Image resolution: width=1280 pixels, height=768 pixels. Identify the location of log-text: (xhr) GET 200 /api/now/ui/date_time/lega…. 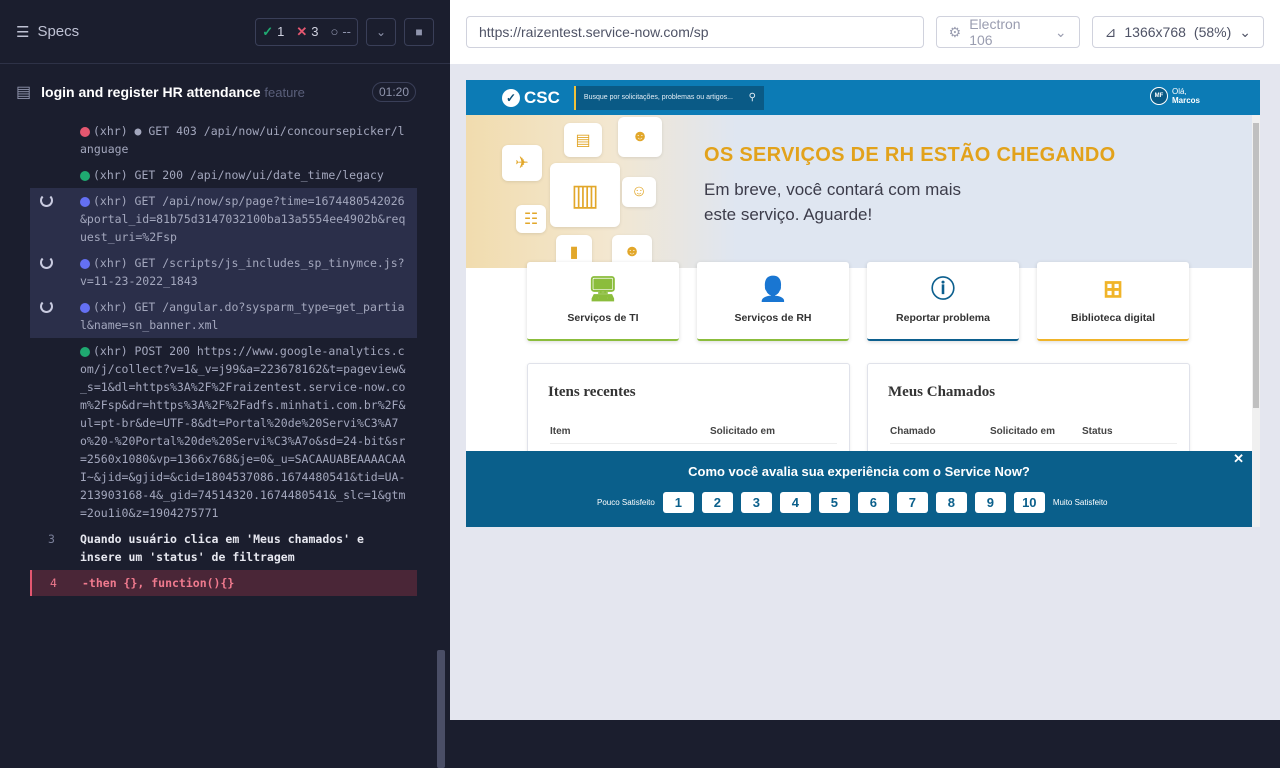
(238, 175).